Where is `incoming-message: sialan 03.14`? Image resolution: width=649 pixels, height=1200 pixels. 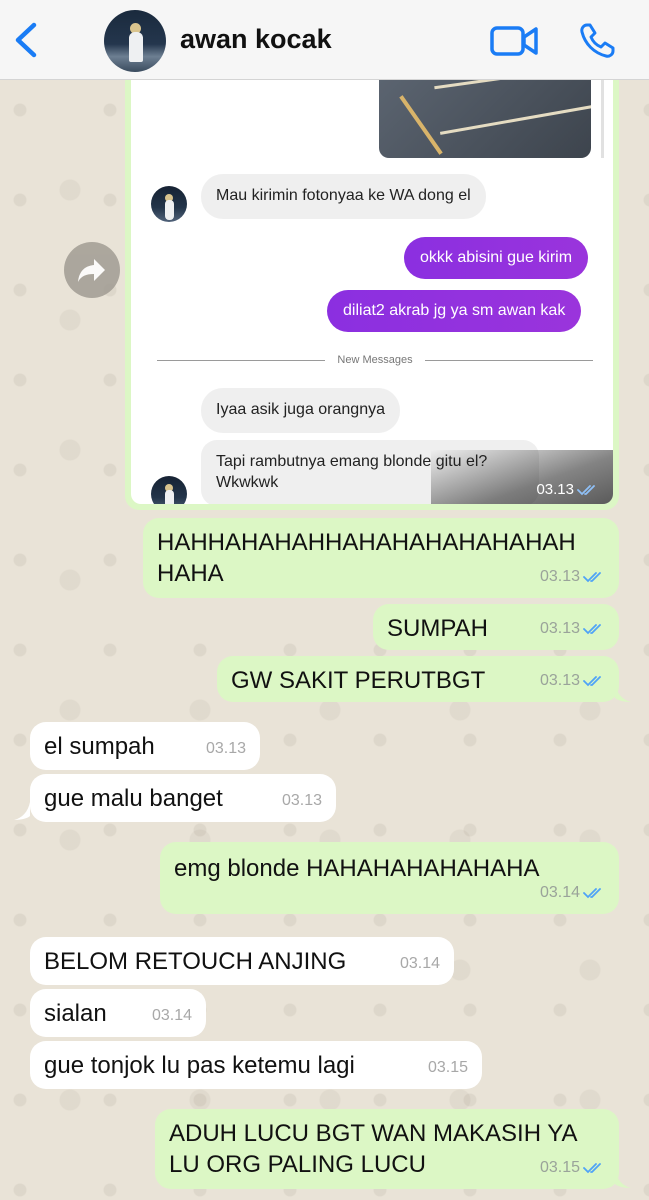
incoming-message: sialan 03.14 is located at coordinates (118, 1013).